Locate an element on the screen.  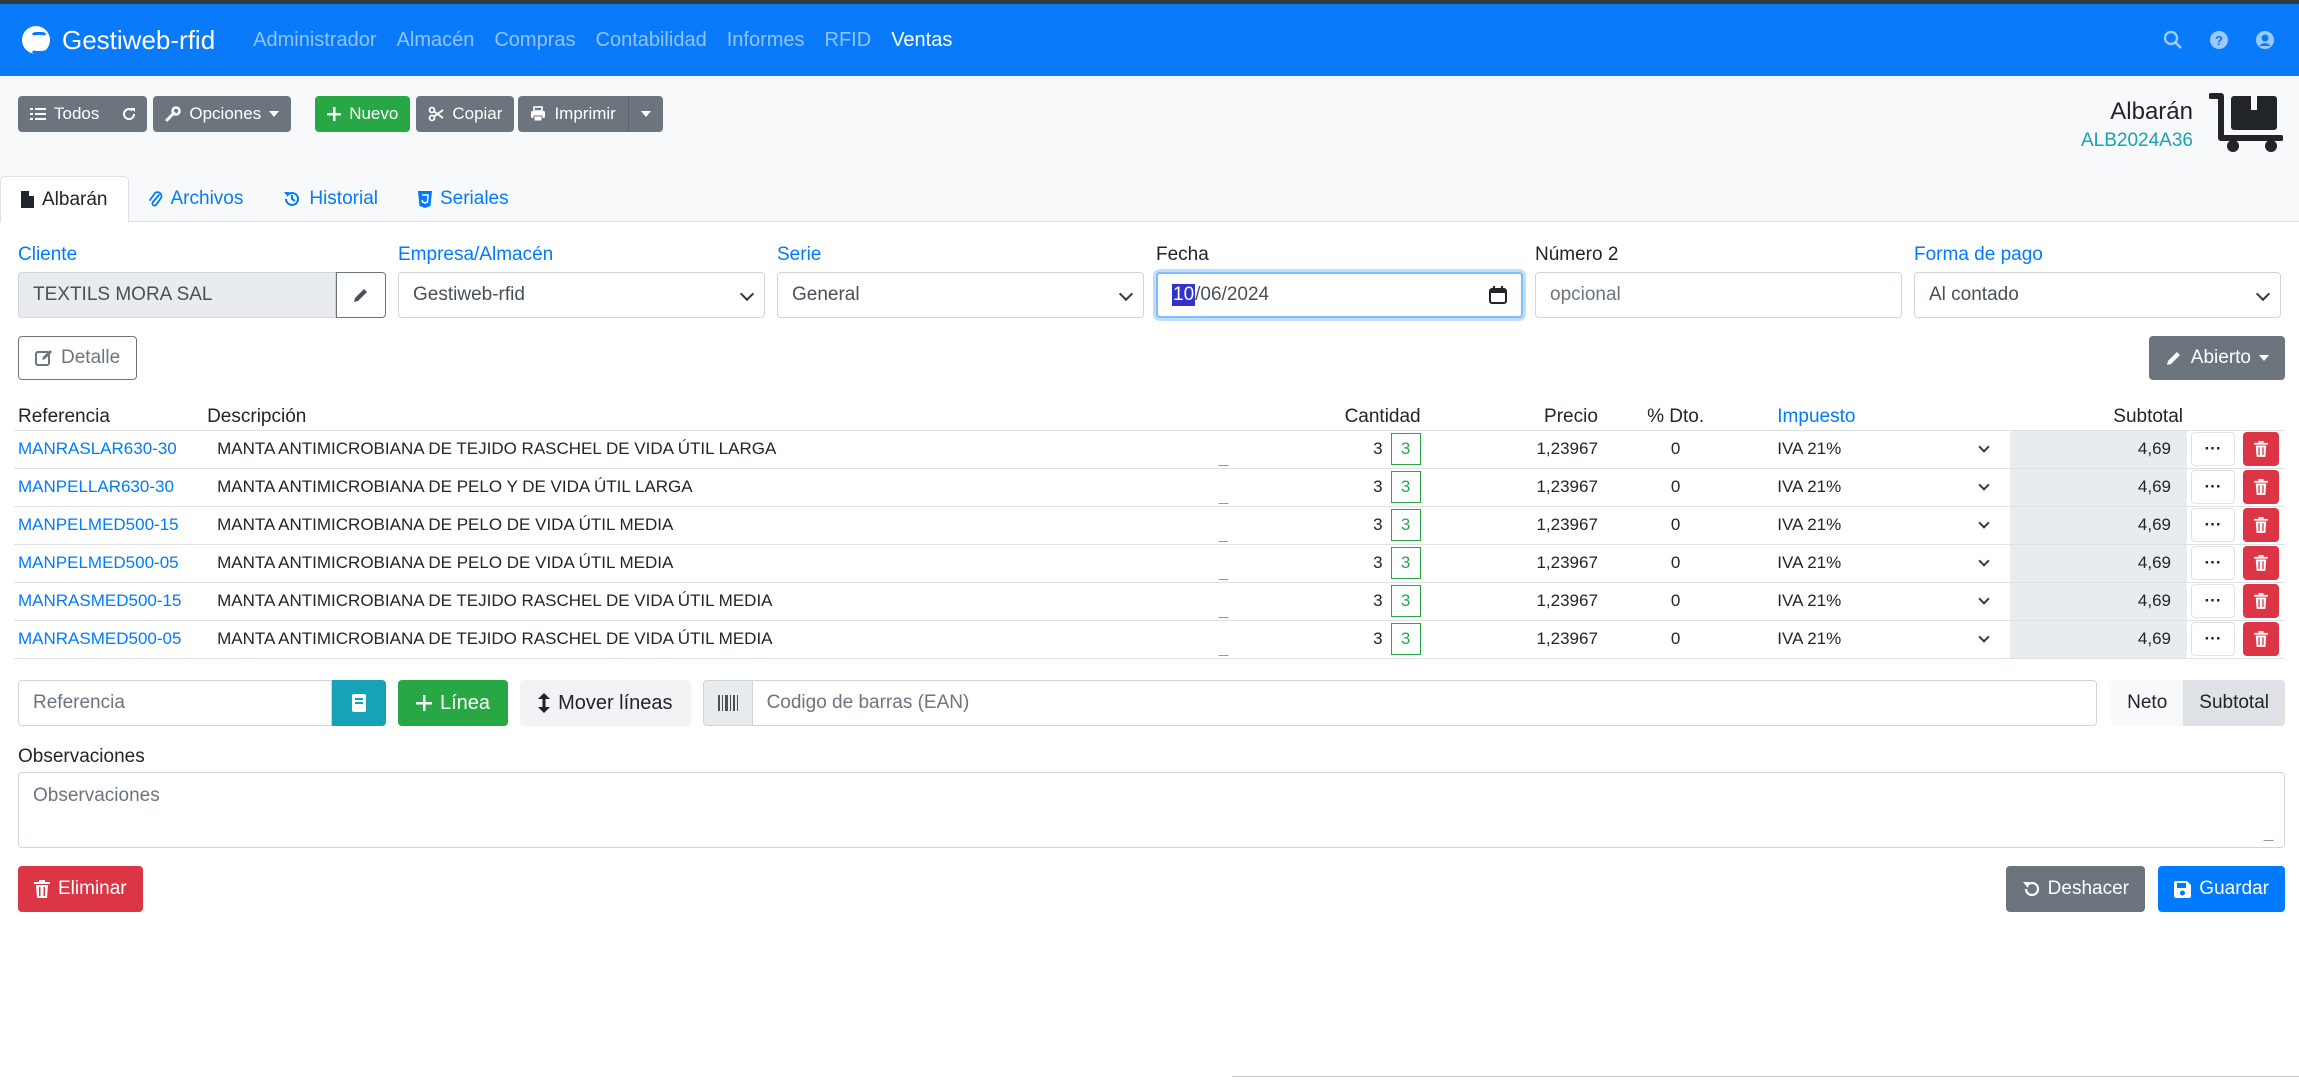
options-button: Opciones is located at coordinates (222, 114).